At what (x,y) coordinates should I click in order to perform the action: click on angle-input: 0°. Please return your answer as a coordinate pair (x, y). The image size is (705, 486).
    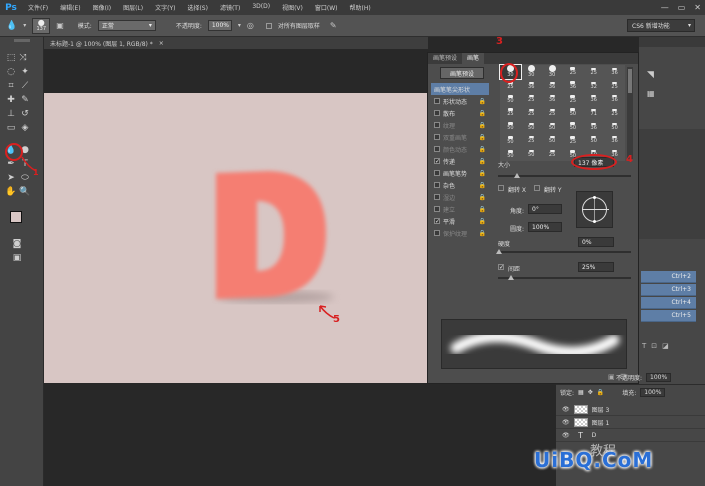
    Looking at the image, I should click on (545, 209).